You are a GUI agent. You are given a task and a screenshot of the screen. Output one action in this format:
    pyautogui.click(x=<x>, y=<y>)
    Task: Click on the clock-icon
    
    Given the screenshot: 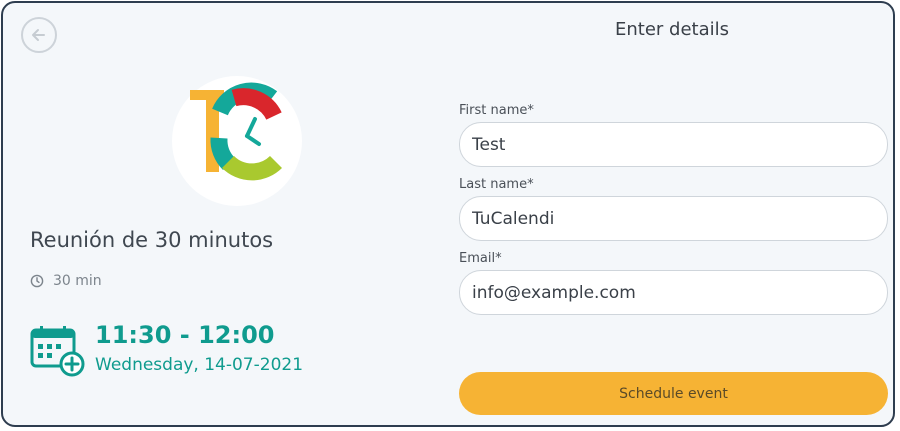 What is the action you would take?
    pyautogui.click(x=37, y=281)
    